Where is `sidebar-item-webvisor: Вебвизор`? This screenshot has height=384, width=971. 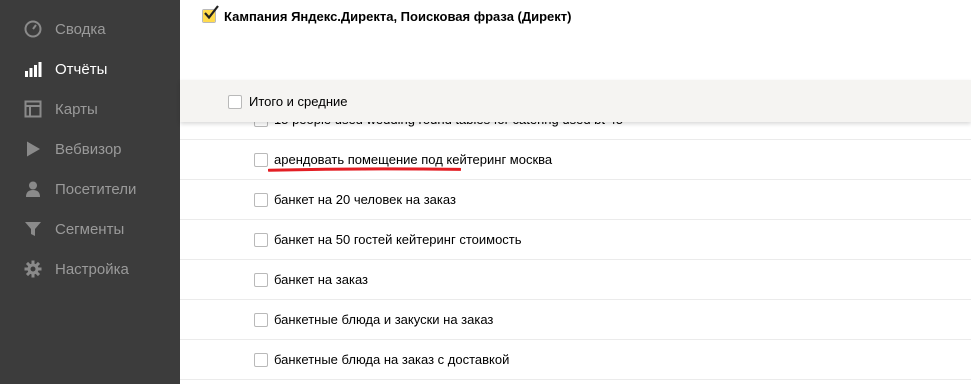 sidebar-item-webvisor: Вебвизор is located at coordinates (90, 149).